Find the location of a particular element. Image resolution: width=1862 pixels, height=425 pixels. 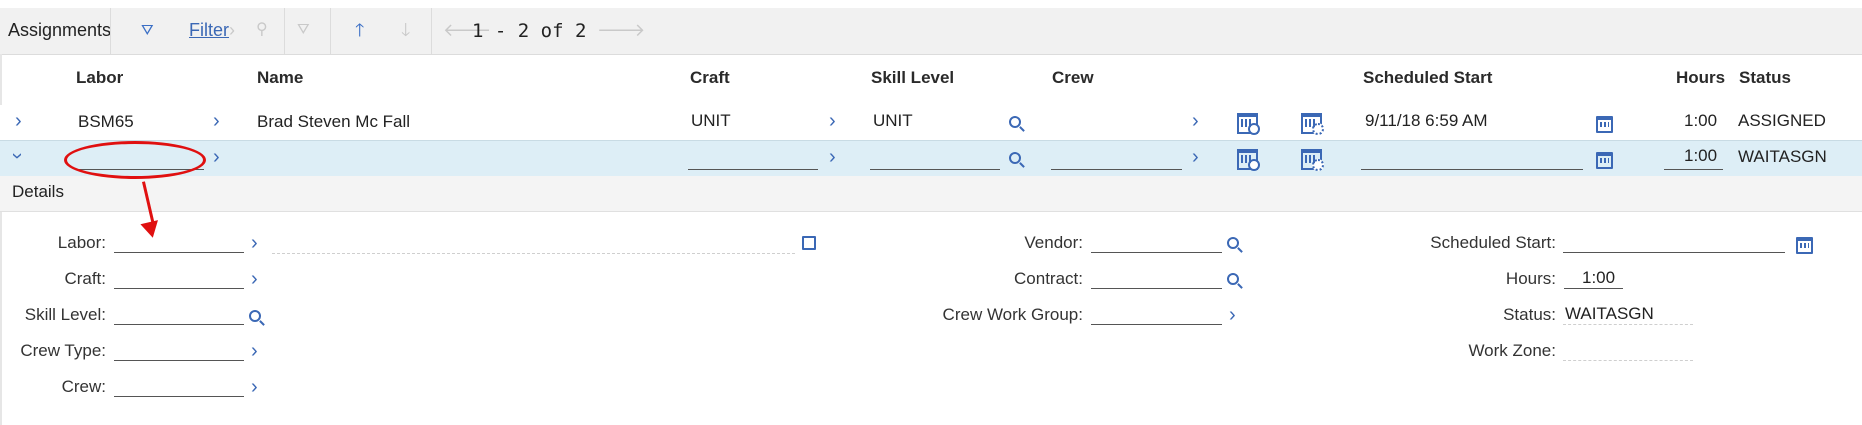

filter-icon: ⛛ is located at coordinates (147, 31).